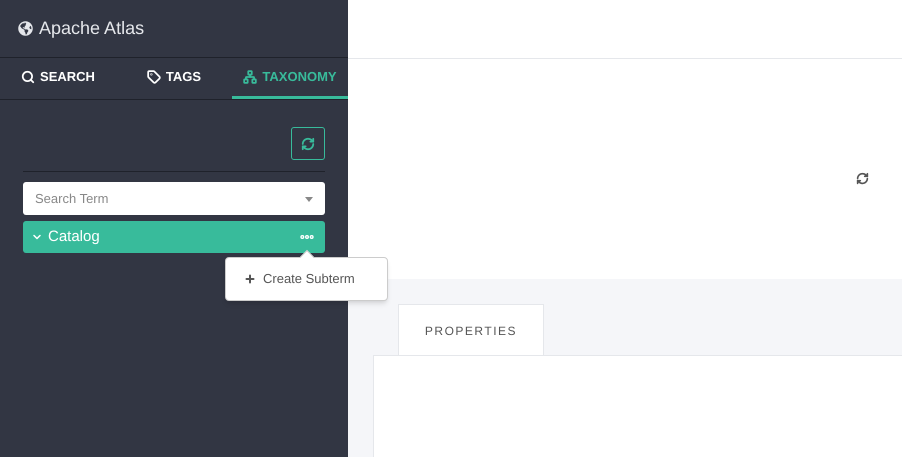 The image size is (902, 457). What do you see at coordinates (250, 279) in the screenshot?
I see `plus-icon` at bounding box center [250, 279].